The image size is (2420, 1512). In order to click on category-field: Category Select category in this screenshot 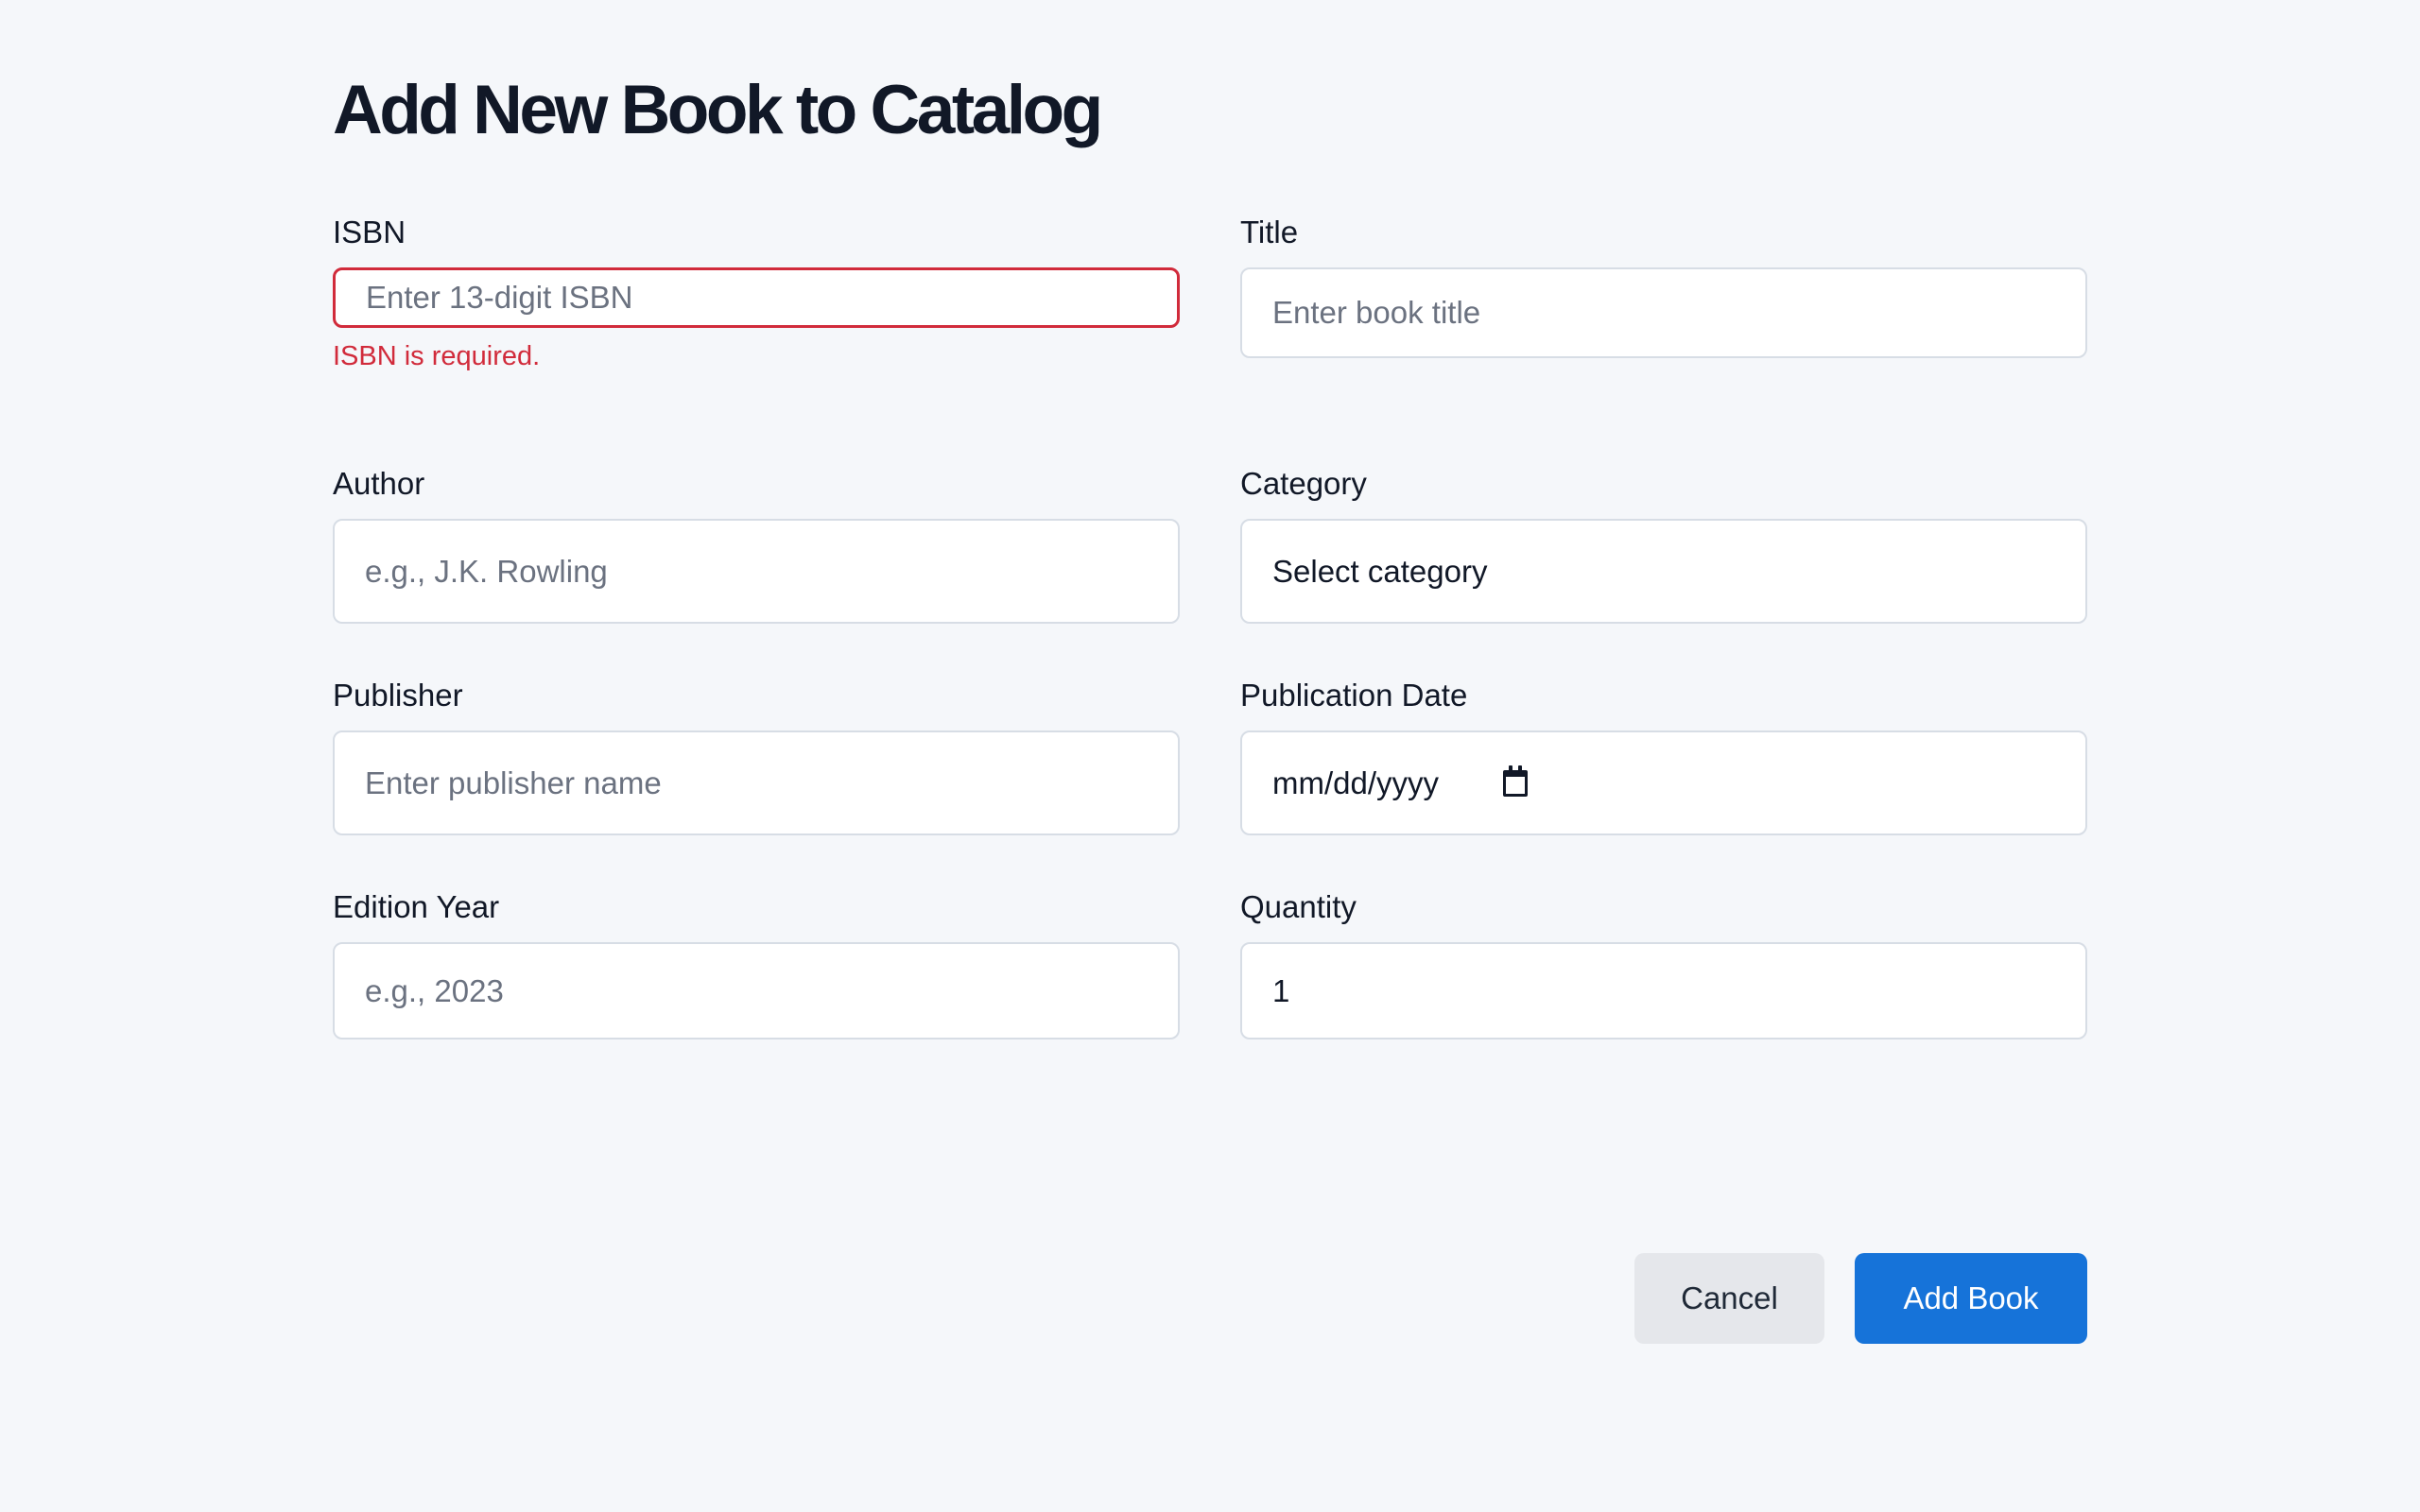, I will do `click(1663, 544)`.